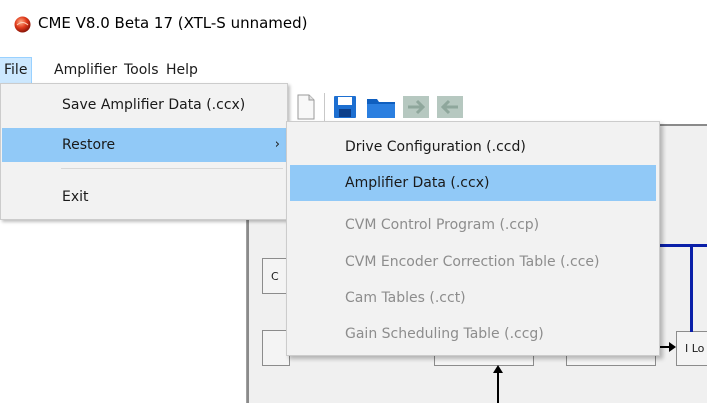  What do you see at coordinates (144, 145) in the screenshot?
I see `menu-item-restore: Restore ›` at bounding box center [144, 145].